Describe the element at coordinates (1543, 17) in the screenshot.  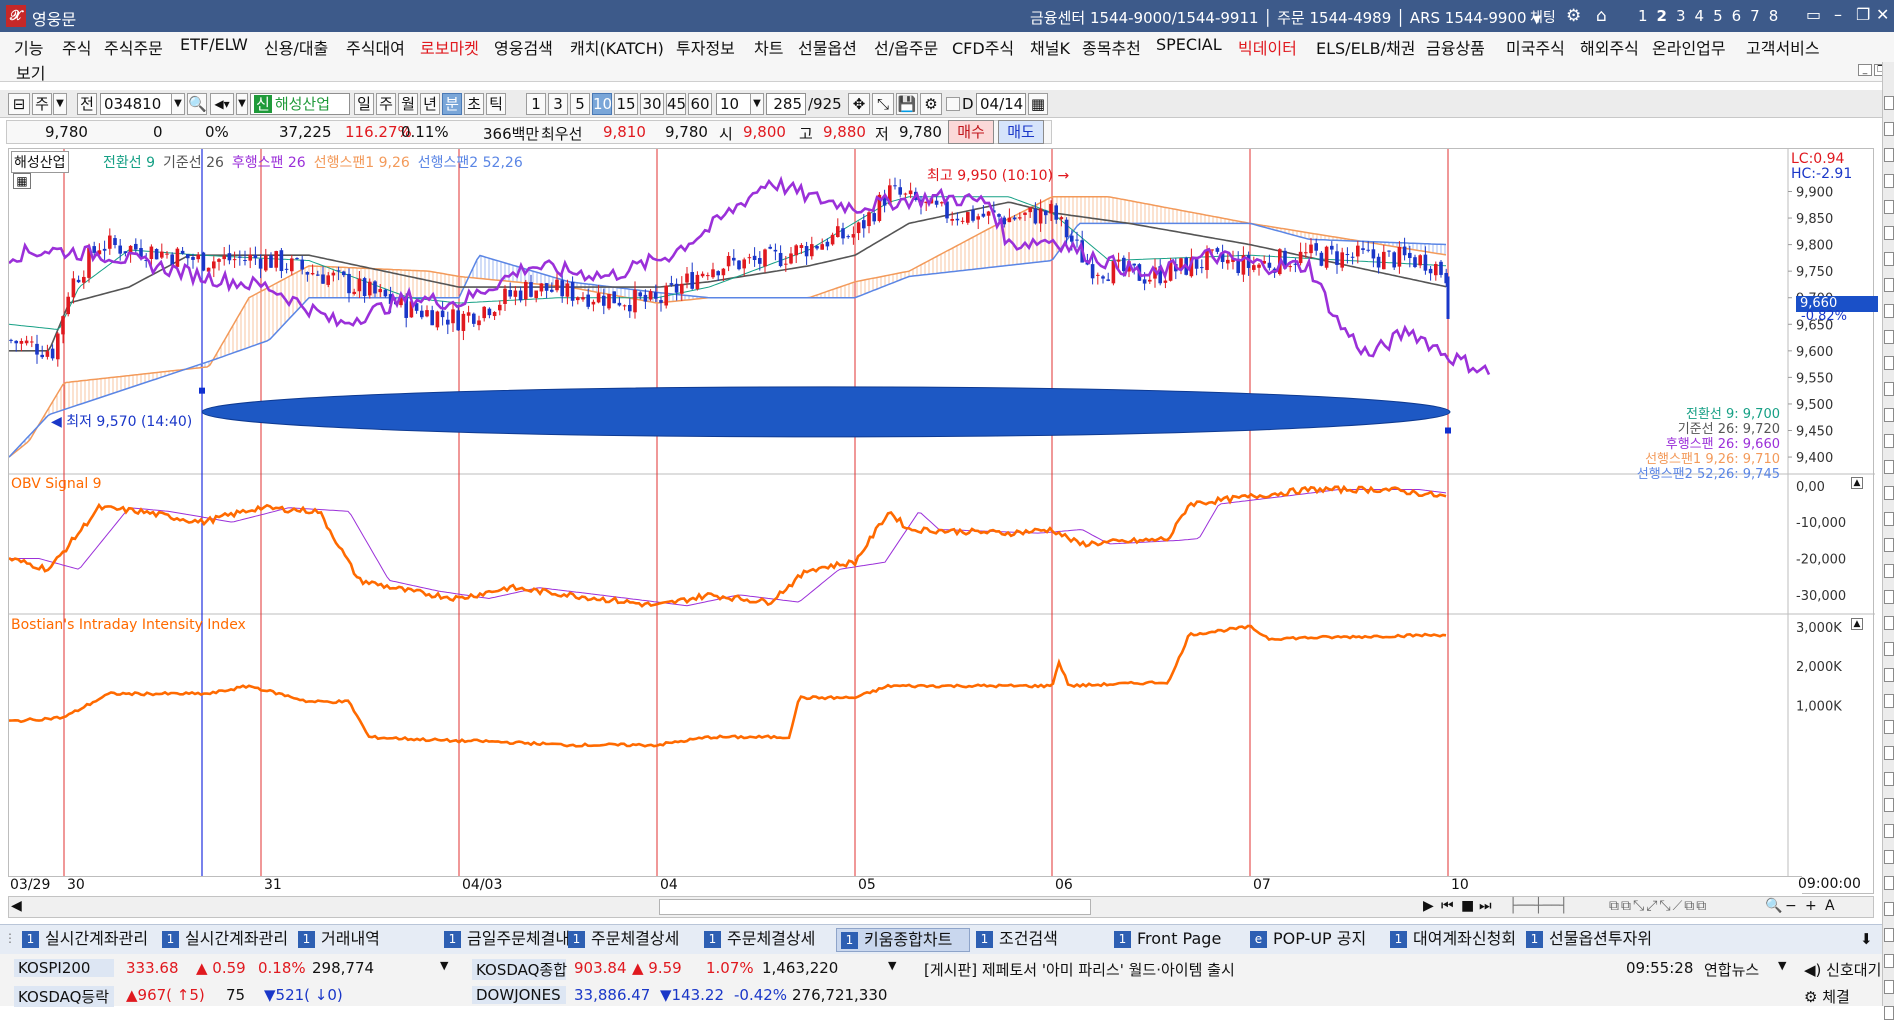
I see `chat-label: 채팅` at that location.